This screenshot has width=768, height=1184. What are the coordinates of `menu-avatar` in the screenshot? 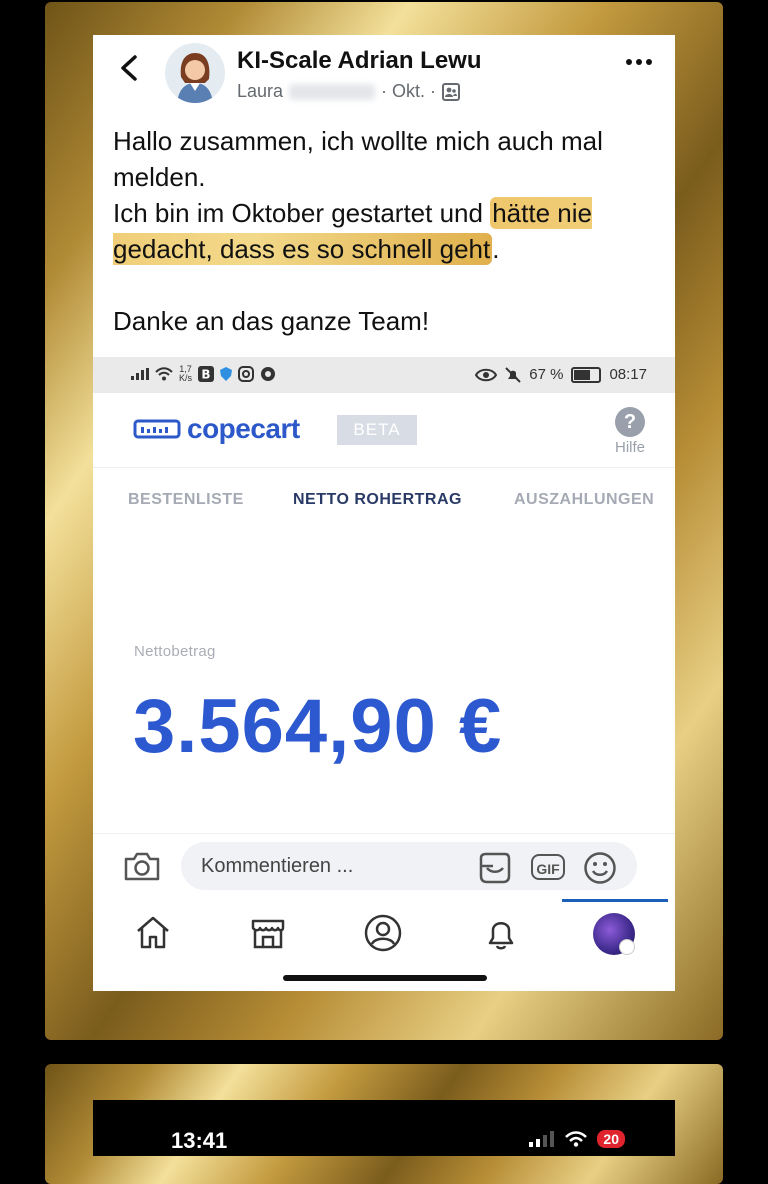 It's located at (614, 934).